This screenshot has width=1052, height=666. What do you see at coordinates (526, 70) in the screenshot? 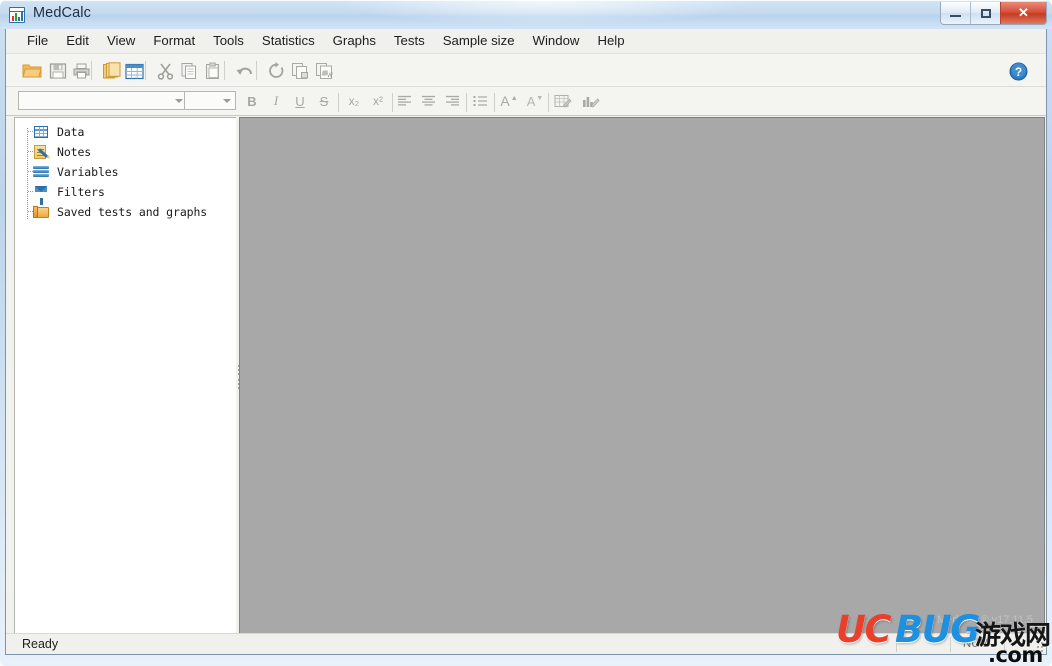
I see `main-toolbar: W ?` at bounding box center [526, 70].